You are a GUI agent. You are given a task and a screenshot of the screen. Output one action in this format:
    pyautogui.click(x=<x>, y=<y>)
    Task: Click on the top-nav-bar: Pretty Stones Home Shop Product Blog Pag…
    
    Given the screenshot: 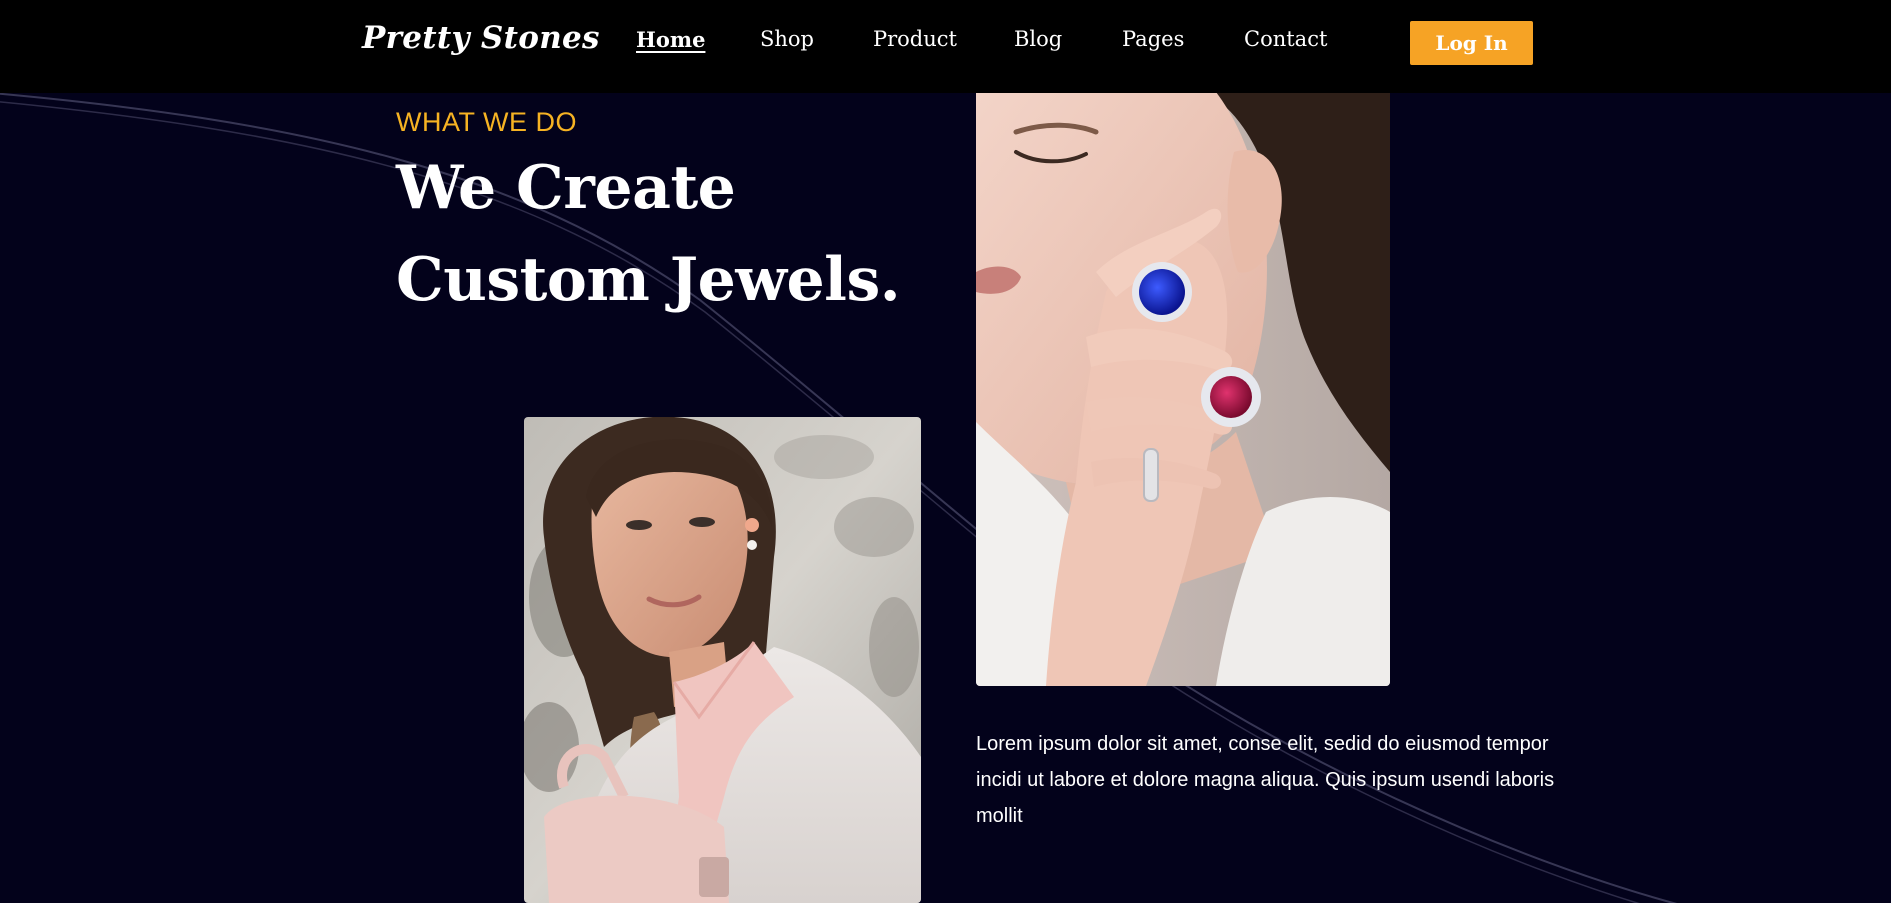 What is the action you would take?
    pyautogui.click(x=945, y=46)
    